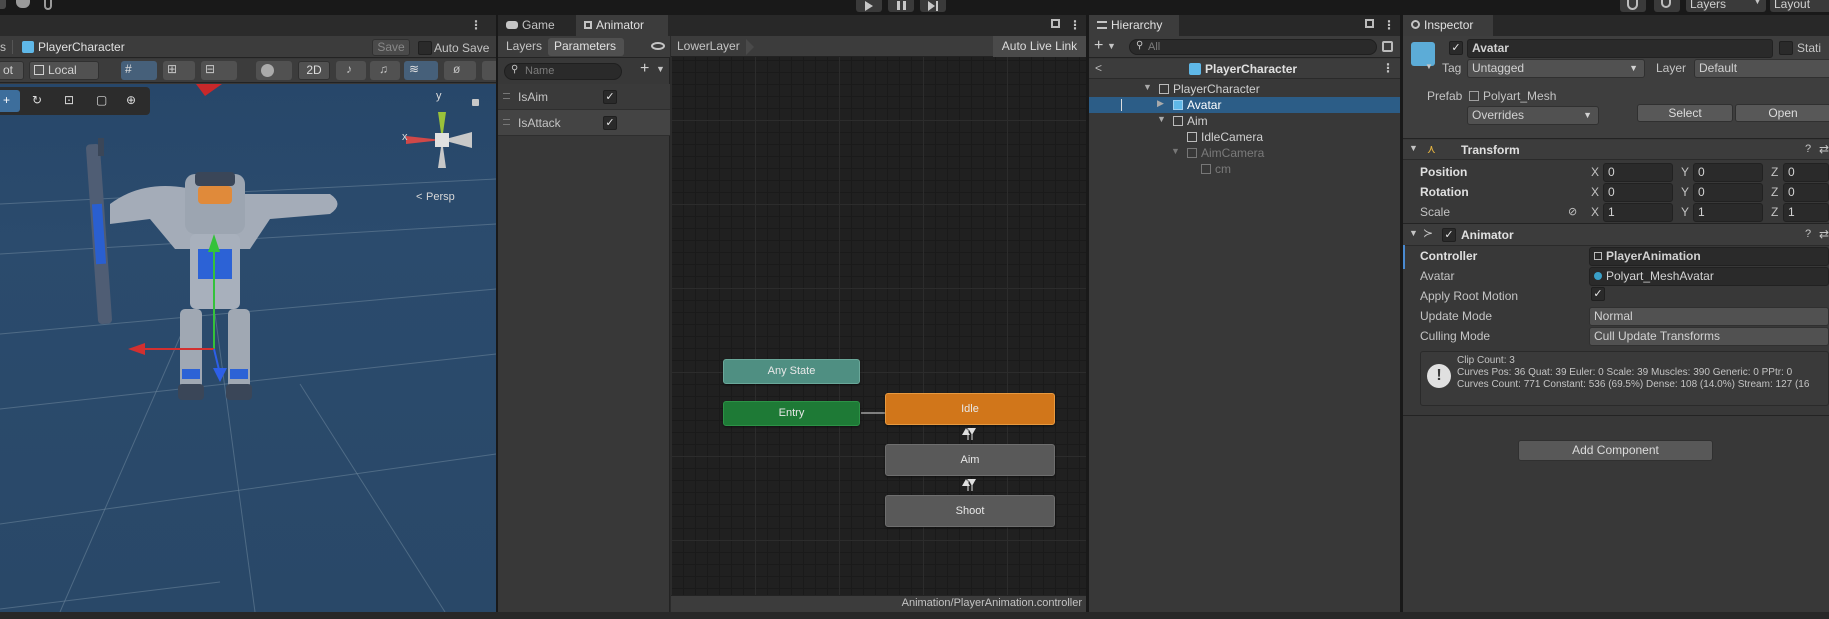 The image size is (1829, 619). Describe the element at coordinates (869, 6) in the screenshot. I see `play-button` at that location.